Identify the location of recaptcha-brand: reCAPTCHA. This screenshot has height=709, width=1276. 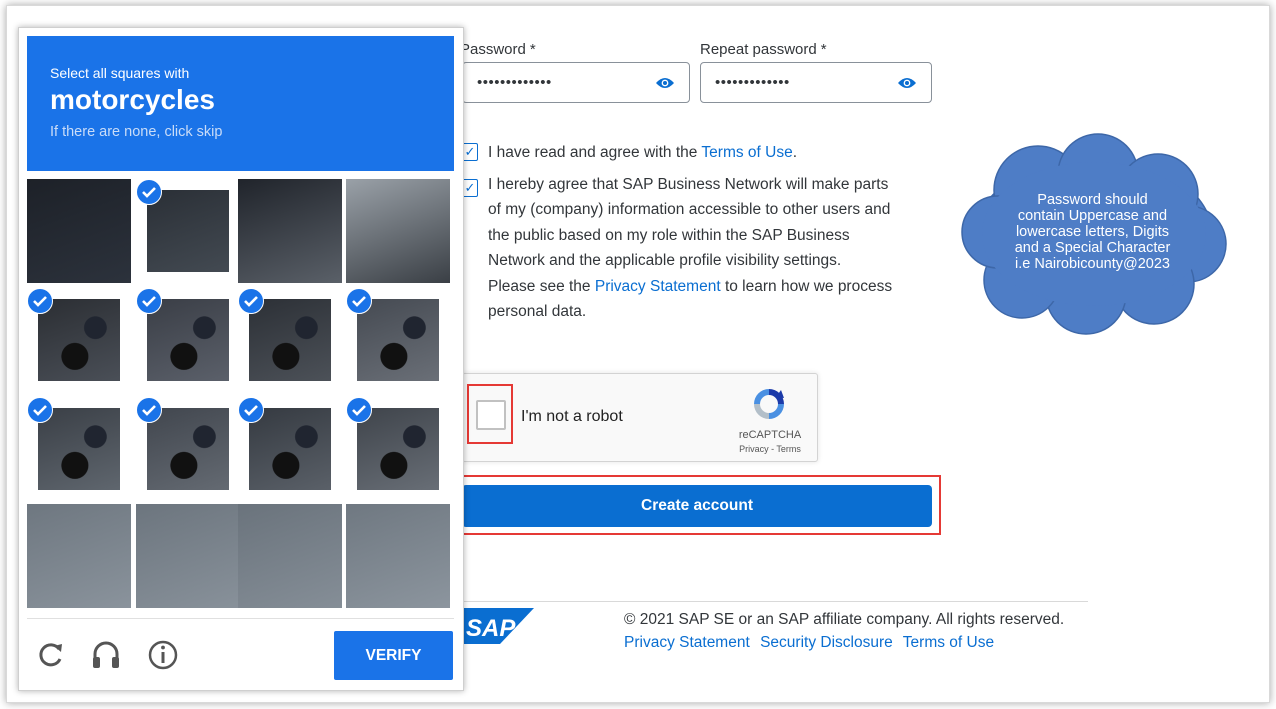
(770, 435).